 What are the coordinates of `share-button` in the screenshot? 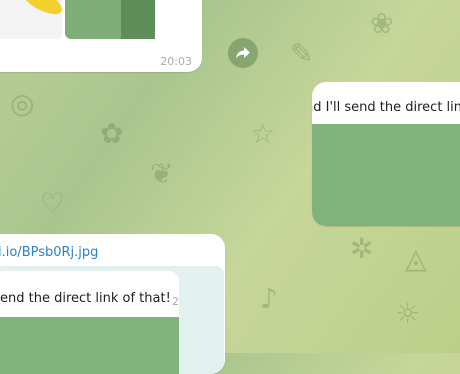 It's located at (243, 53).